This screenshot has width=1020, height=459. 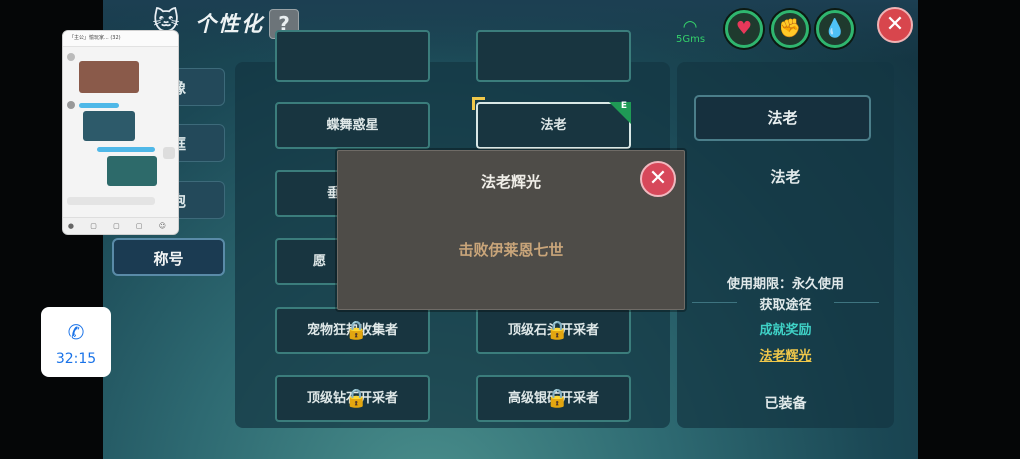 I want to click on title-cell-selected: 法老 E, so click(x=553, y=125).